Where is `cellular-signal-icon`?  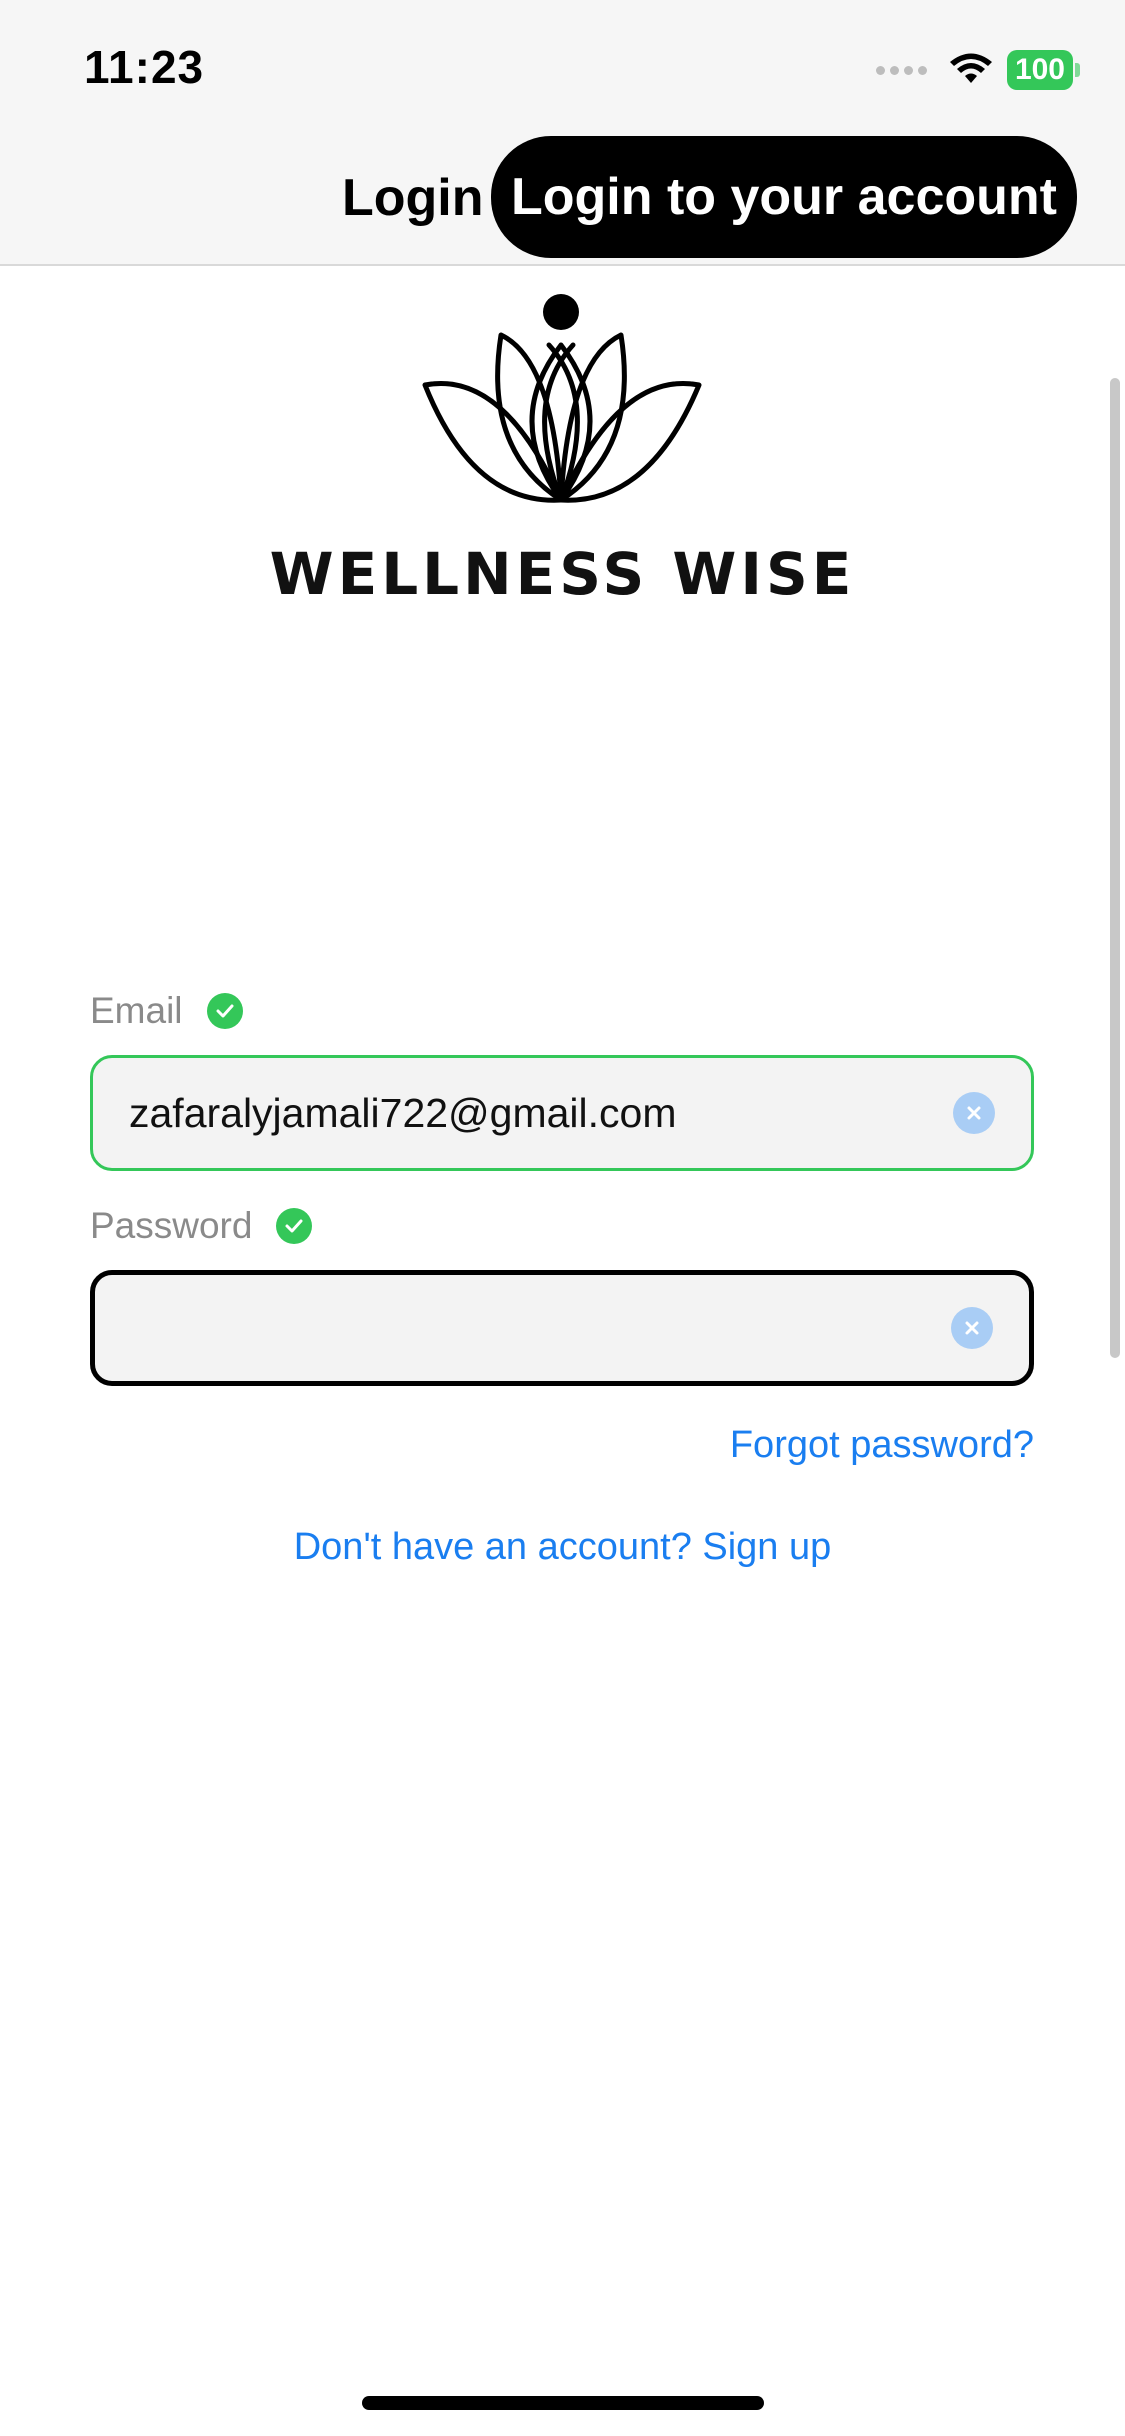
cellular-signal-icon is located at coordinates (901, 70).